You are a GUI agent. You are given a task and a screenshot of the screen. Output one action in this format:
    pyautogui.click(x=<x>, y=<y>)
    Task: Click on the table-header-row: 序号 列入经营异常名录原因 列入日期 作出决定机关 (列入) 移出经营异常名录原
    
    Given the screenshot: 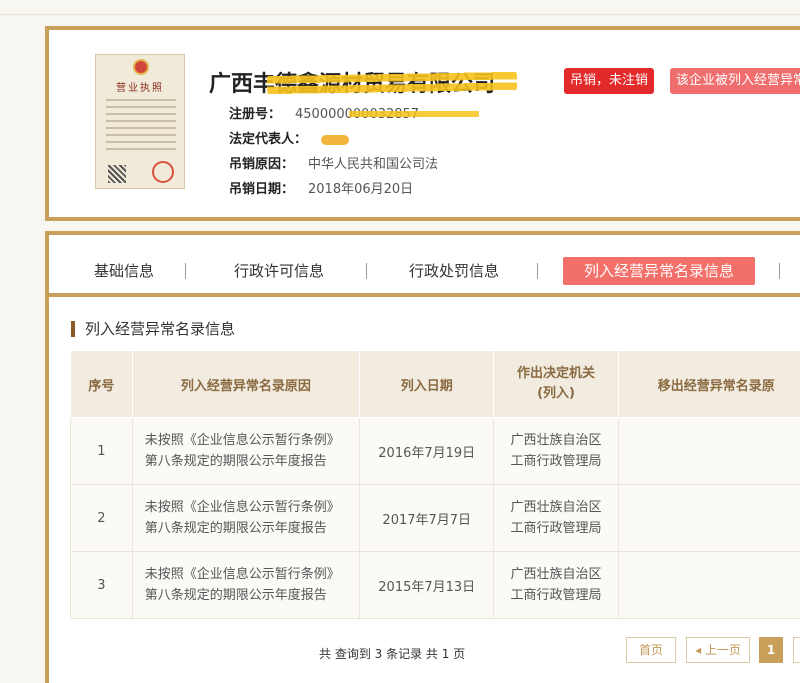 What is the action you would take?
    pyautogui.click(x=435, y=384)
    